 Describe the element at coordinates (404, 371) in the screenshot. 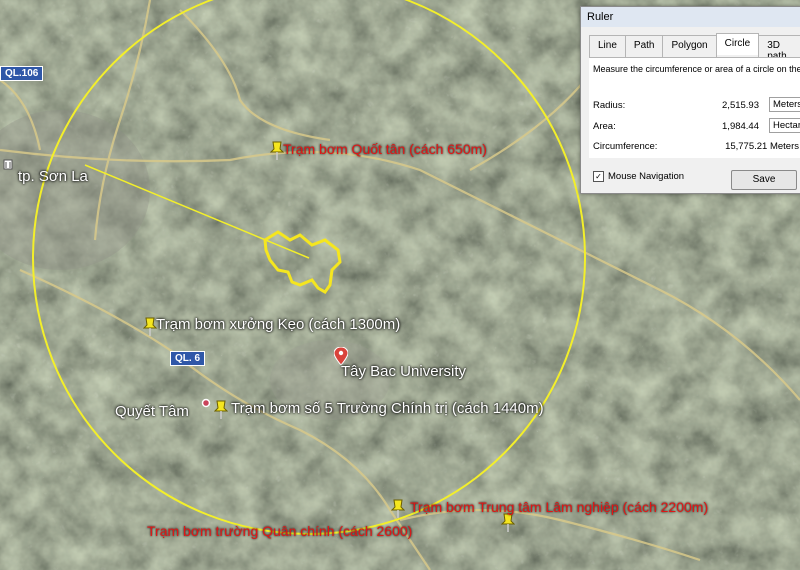

I see `place-label-university: Tây Bac University` at that location.